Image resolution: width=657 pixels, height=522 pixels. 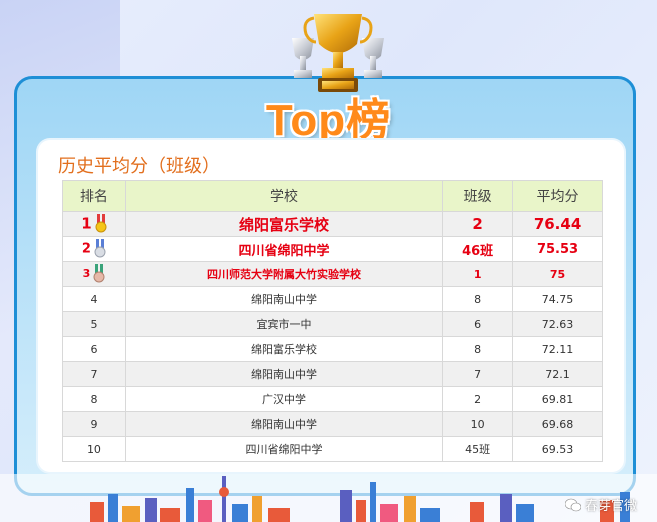 What do you see at coordinates (478, 374) in the screenshot?
I see `class-cell: 7` at bounding box center [478, 374].